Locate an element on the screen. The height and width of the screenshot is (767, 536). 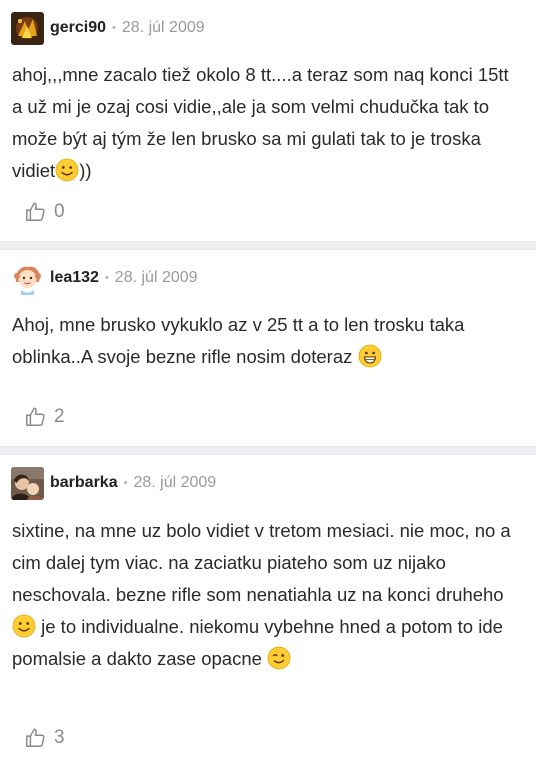
username: barbarka is located at coordinates (84, 483).